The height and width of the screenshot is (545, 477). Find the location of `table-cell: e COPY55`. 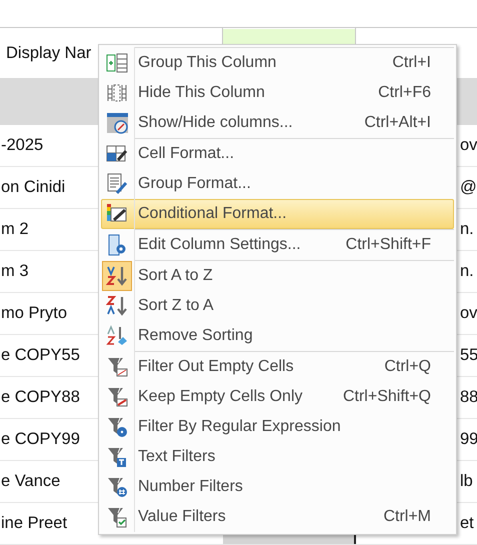

table-cell: e COPY55 is located at coordinates (40, 355).